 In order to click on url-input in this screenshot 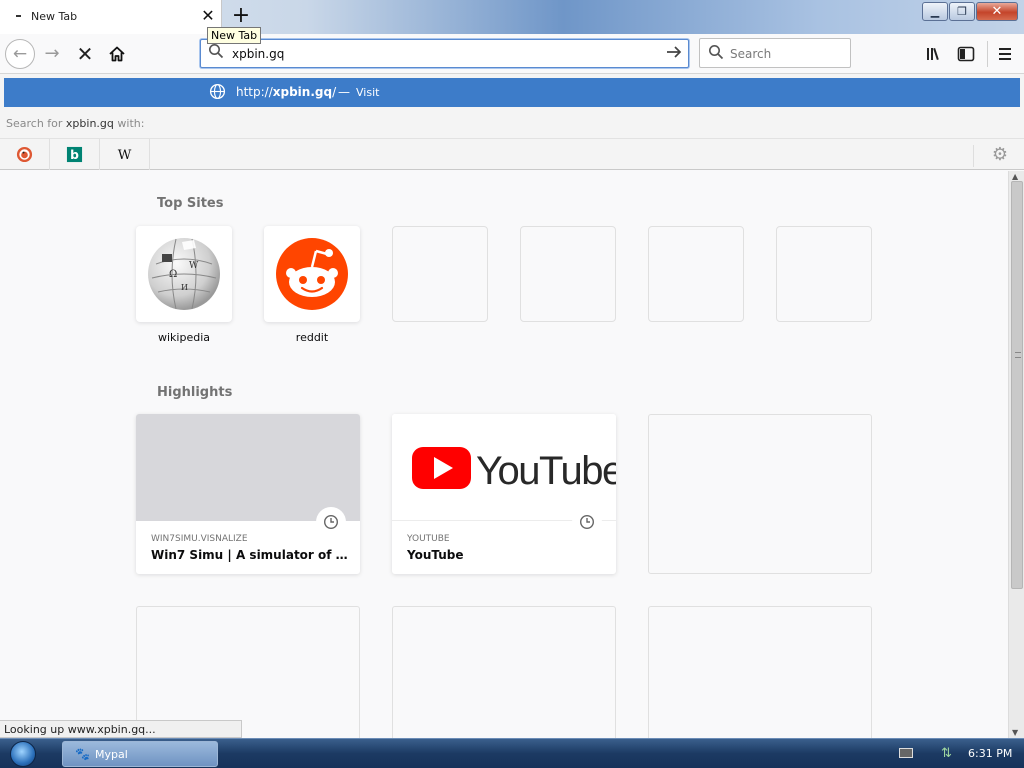, I will do `click(442, 54)`.